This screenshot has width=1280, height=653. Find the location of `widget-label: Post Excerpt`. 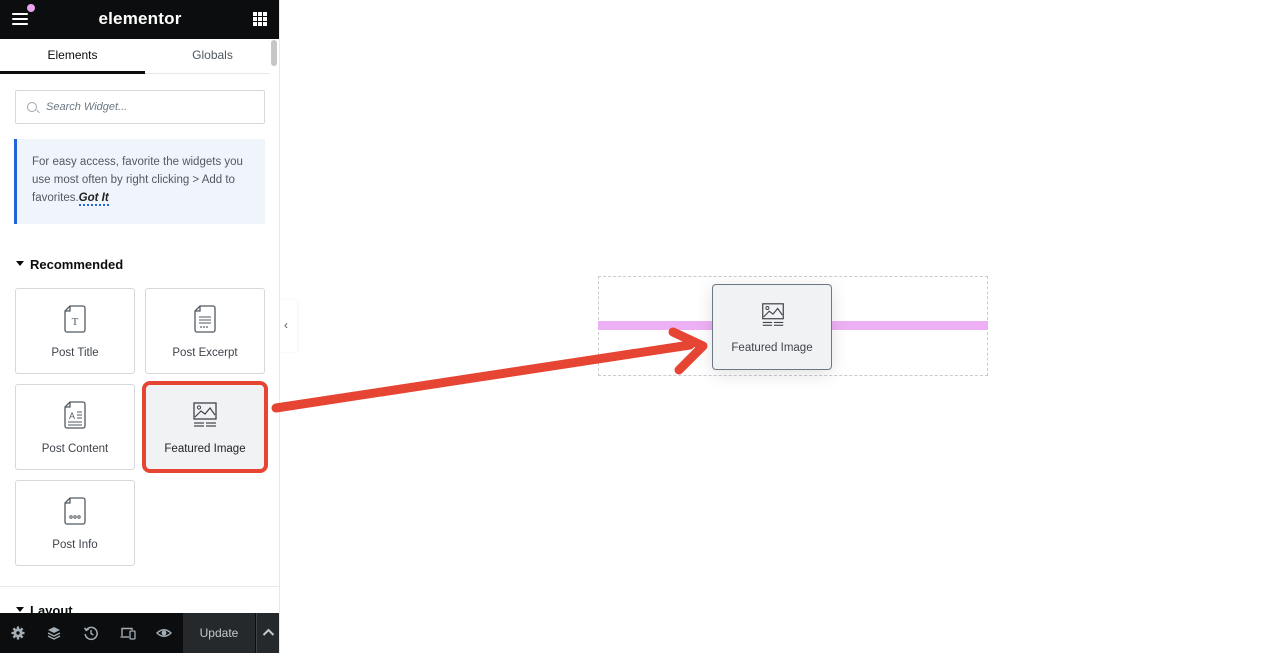

widget-label: Post Excerpt is located at coordinates (205, 353).